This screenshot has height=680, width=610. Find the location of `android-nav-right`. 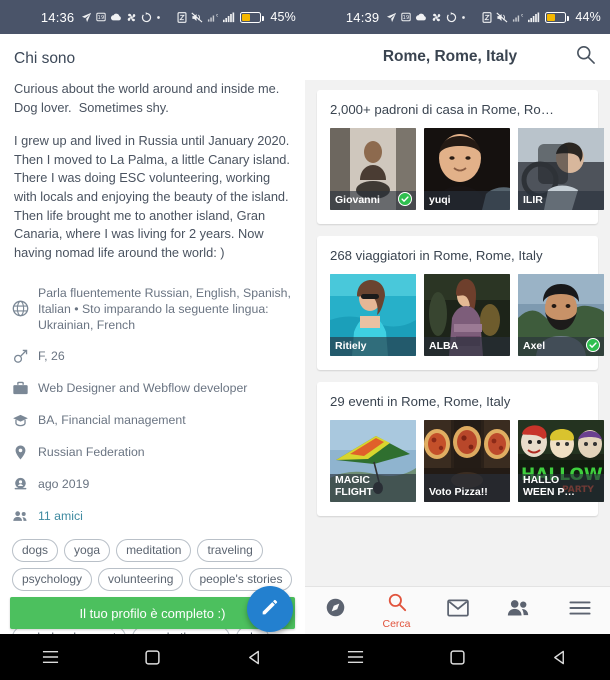

android-nav-right is located at coordinates (457, 657).